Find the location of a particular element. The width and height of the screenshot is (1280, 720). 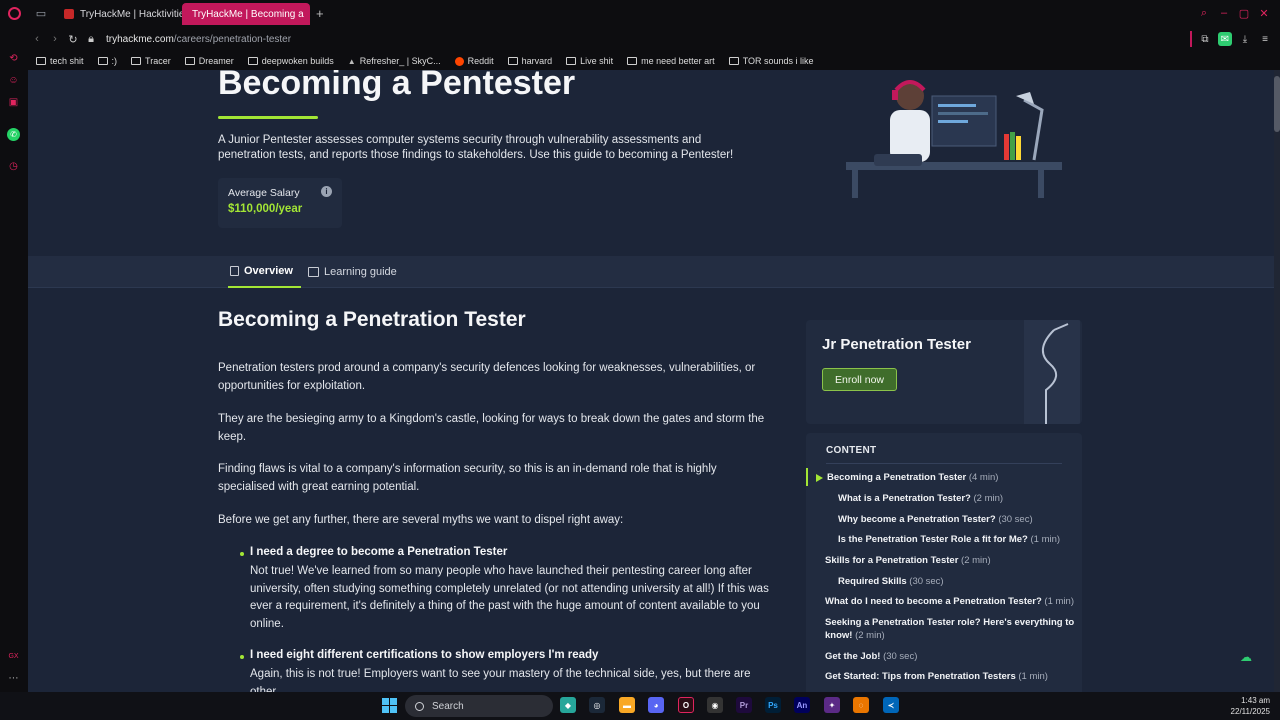

tab-hacktivities: TryHackMe | Hacktivities is located at coordinates (118, 14).